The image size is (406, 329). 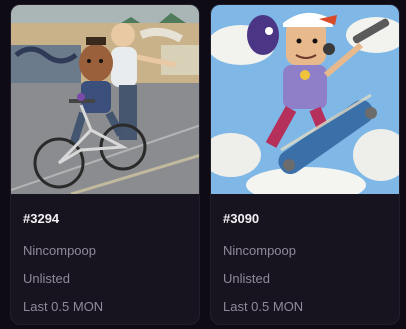 I want to click on token-id: #3090, so click(x=241, y=218).